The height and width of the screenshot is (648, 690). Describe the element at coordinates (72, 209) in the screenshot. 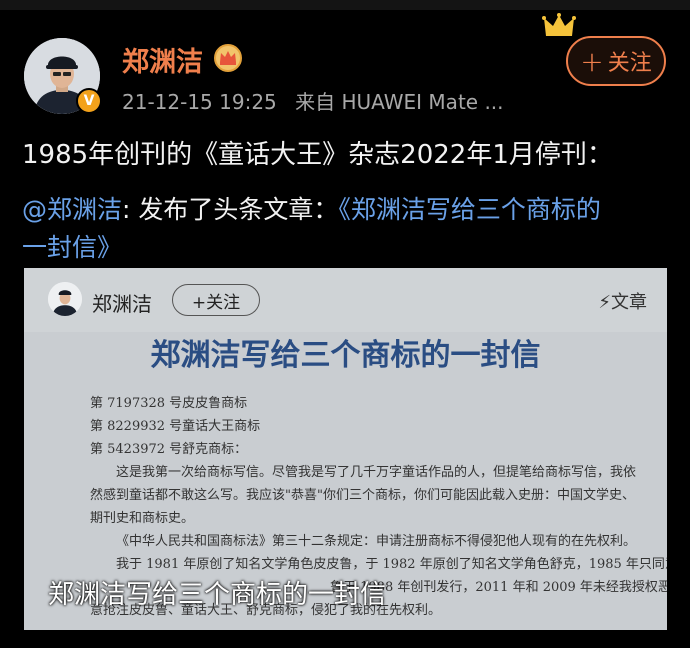

I see `mention-link: @郑渊洁` at that location.